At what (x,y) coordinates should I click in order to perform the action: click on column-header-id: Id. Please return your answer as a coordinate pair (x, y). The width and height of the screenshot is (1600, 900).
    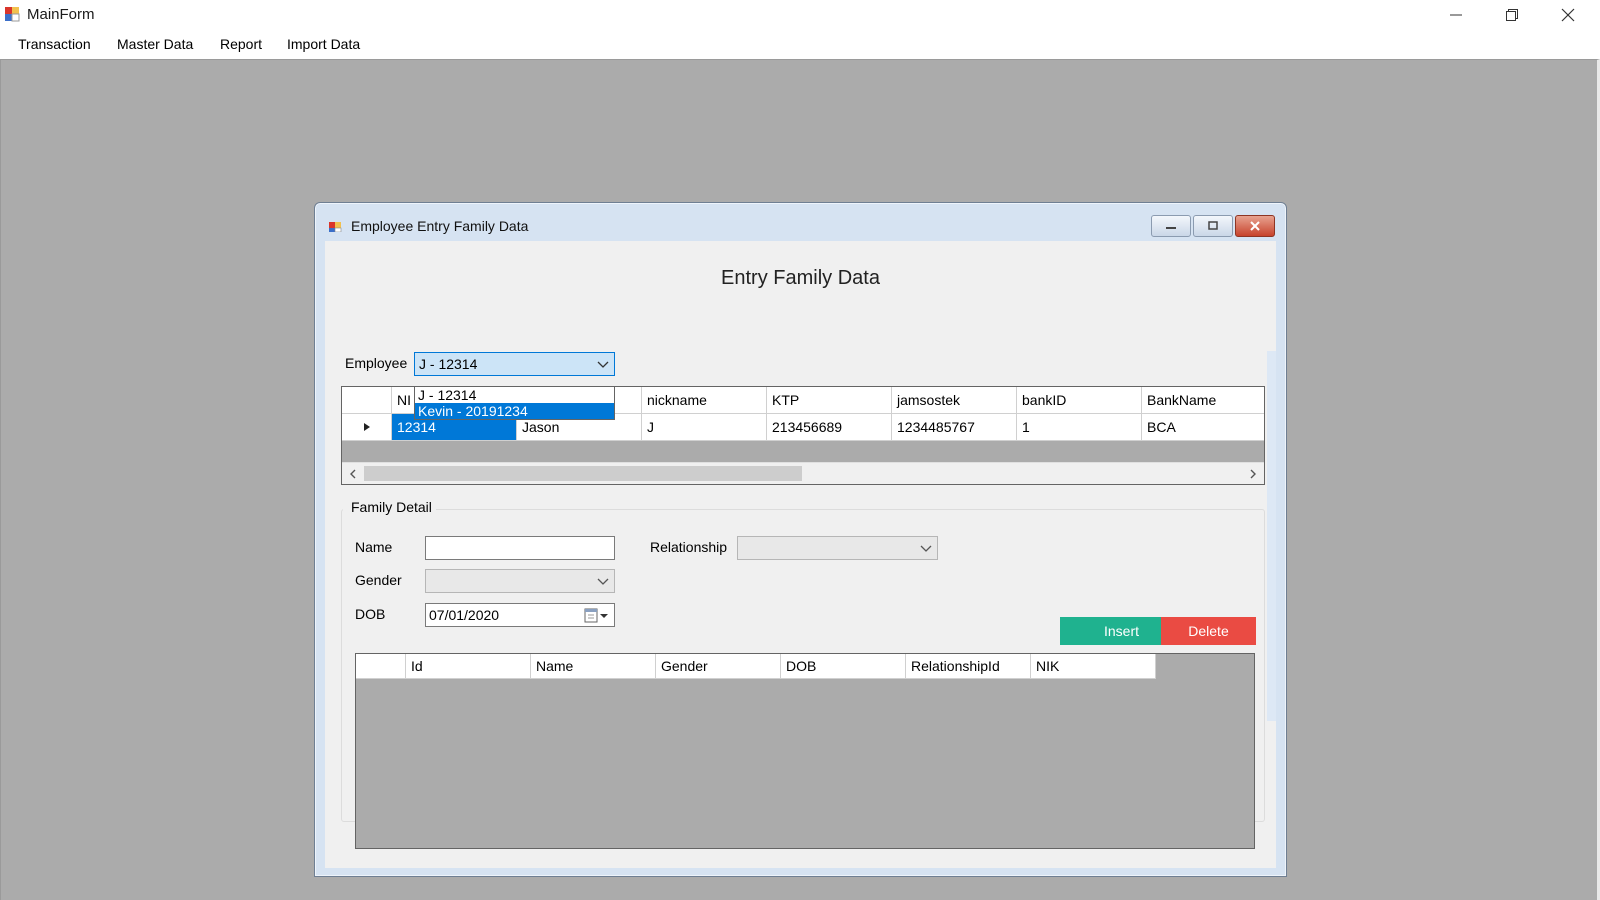
    Looking at the image, I should click on (468, 666).